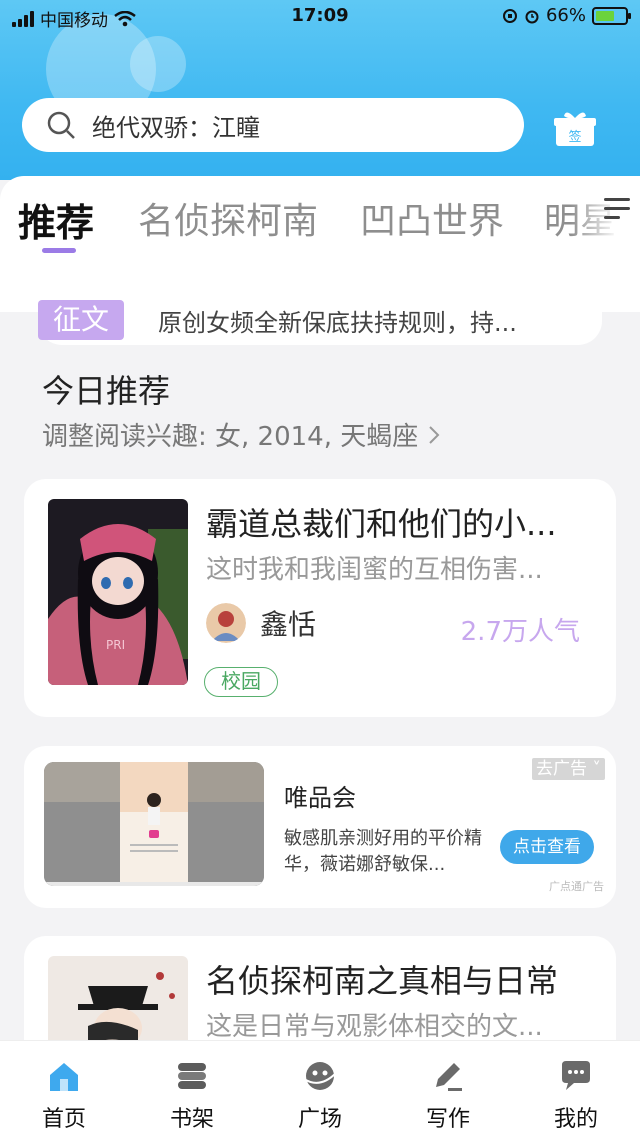 This screenshot has width=640, height=1139. I want to click on tab-indicator, so click(59, 250).